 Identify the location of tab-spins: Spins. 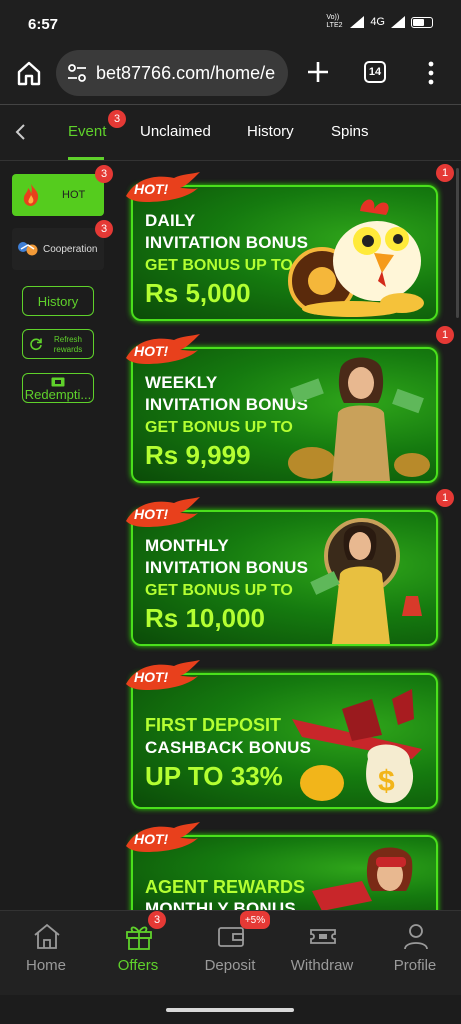
(350, 131).